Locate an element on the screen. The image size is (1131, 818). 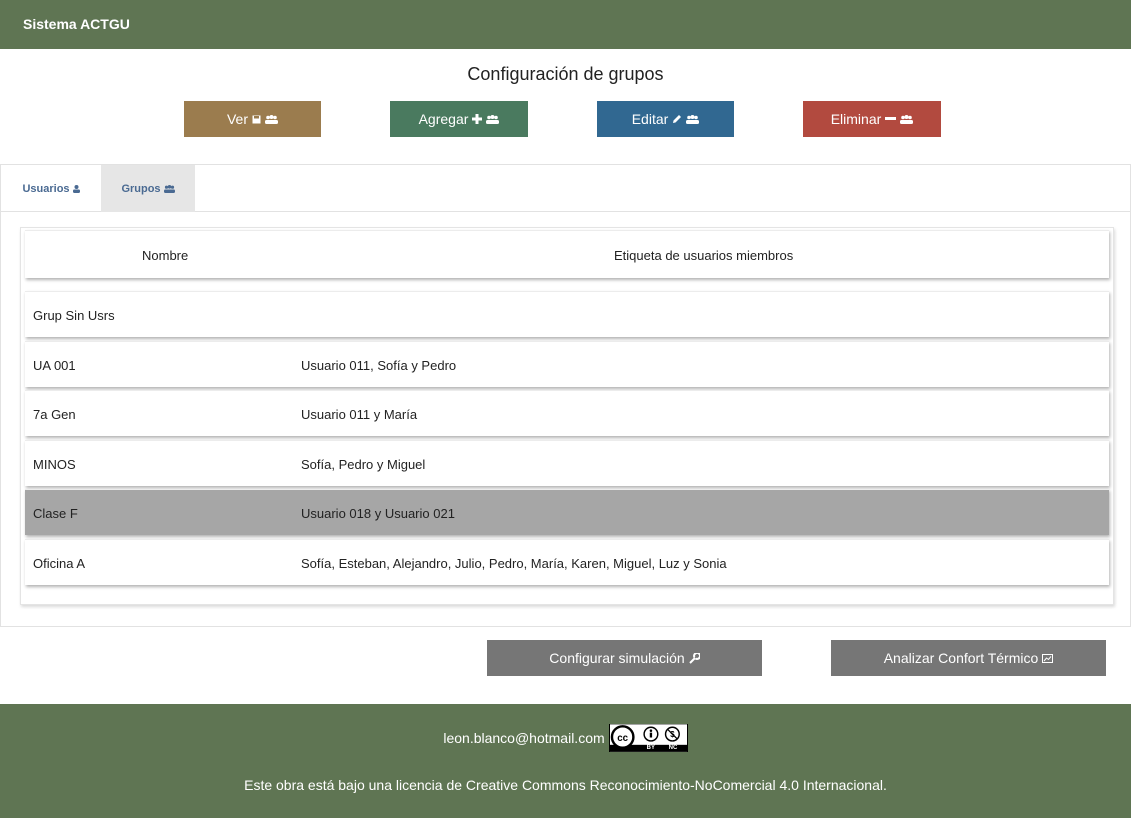
cc-license-badge: cc $ BY NC is located at coordinates (648, 738).